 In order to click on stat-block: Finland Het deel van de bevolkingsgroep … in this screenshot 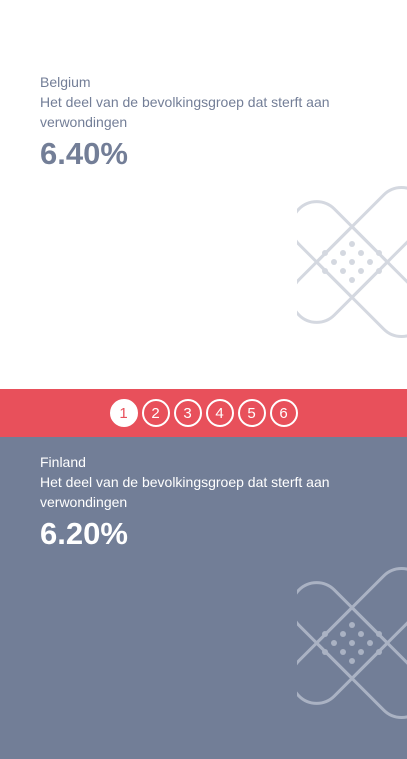, I will do `click(210, 503)`.